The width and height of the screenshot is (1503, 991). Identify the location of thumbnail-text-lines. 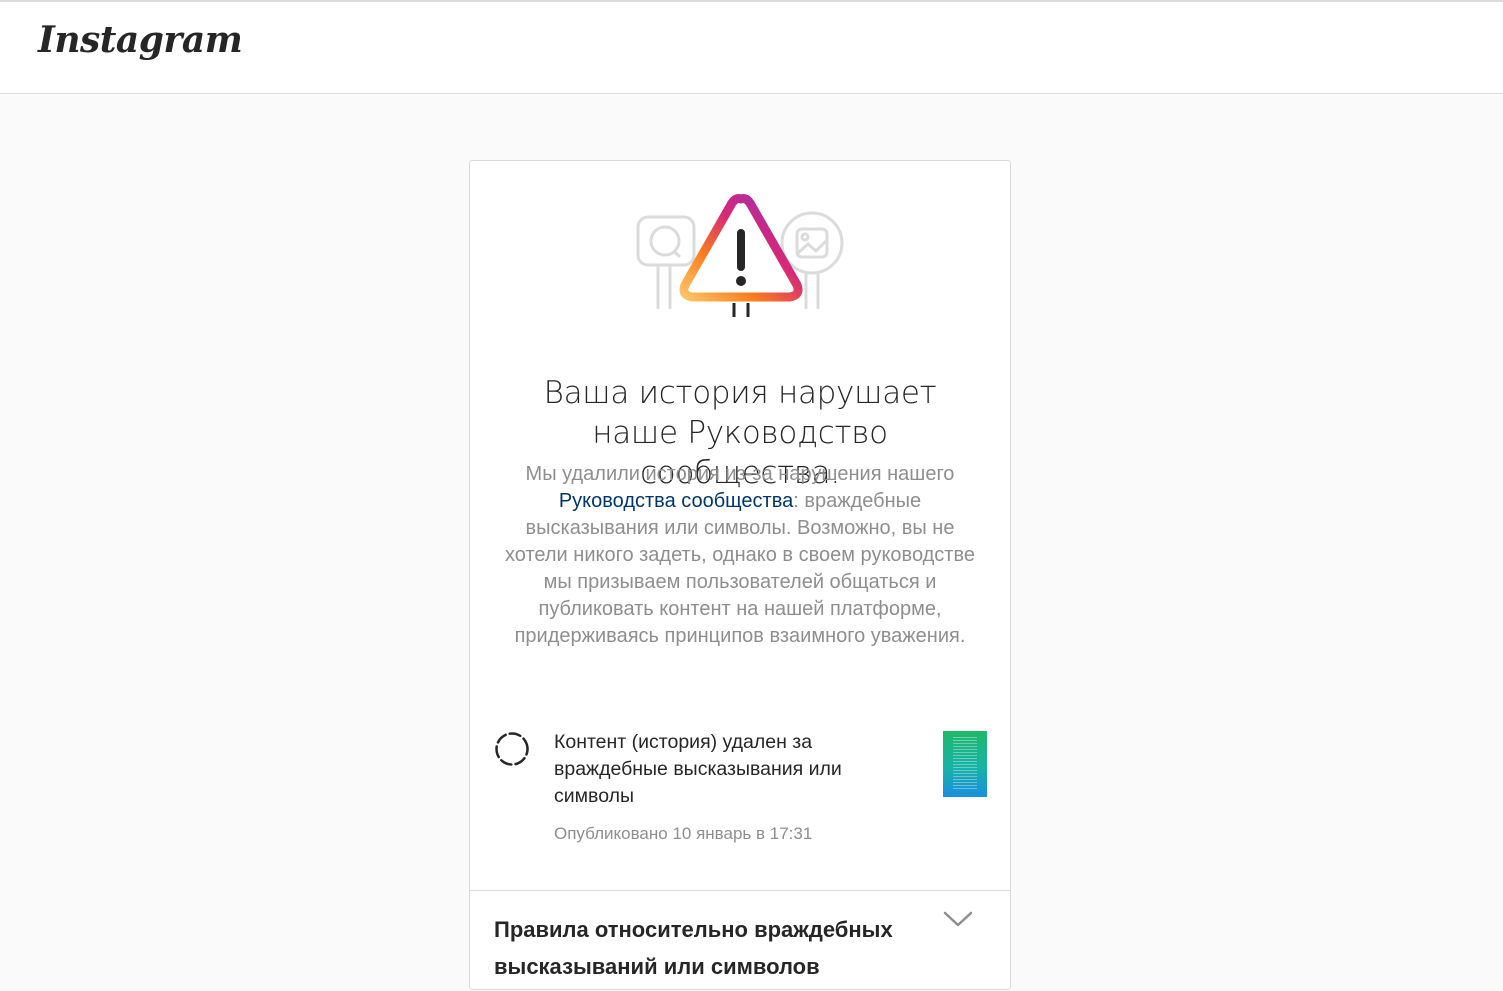
(965, 764).